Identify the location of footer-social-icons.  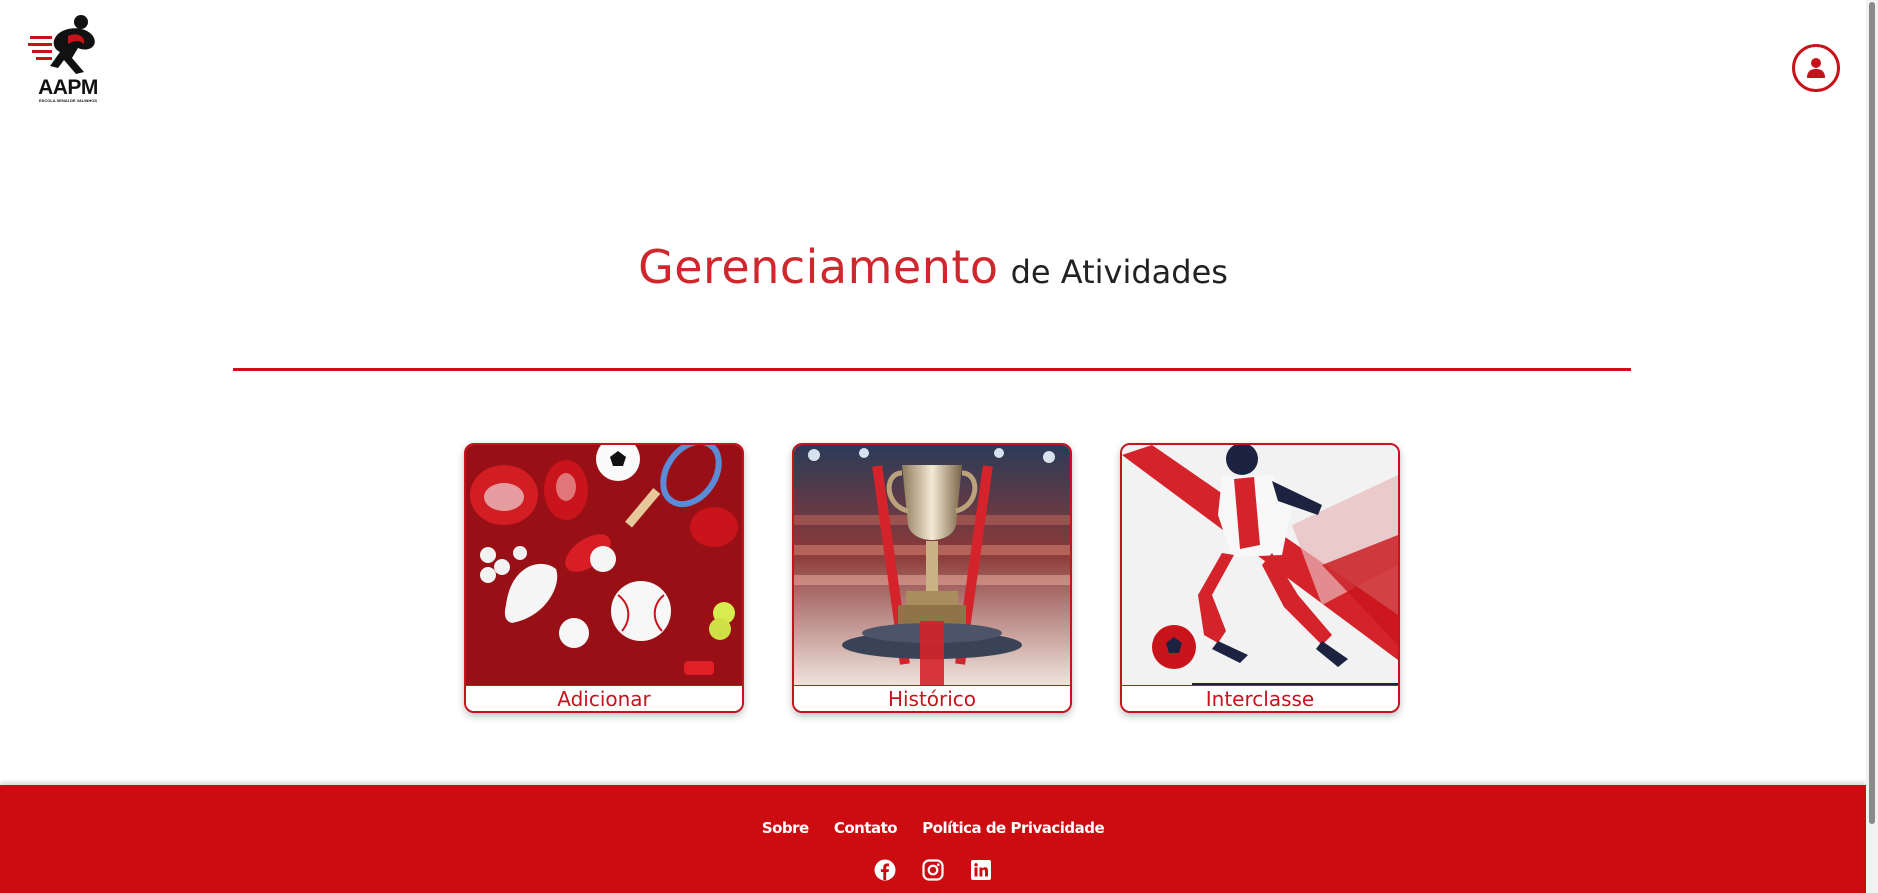
(933, 870).